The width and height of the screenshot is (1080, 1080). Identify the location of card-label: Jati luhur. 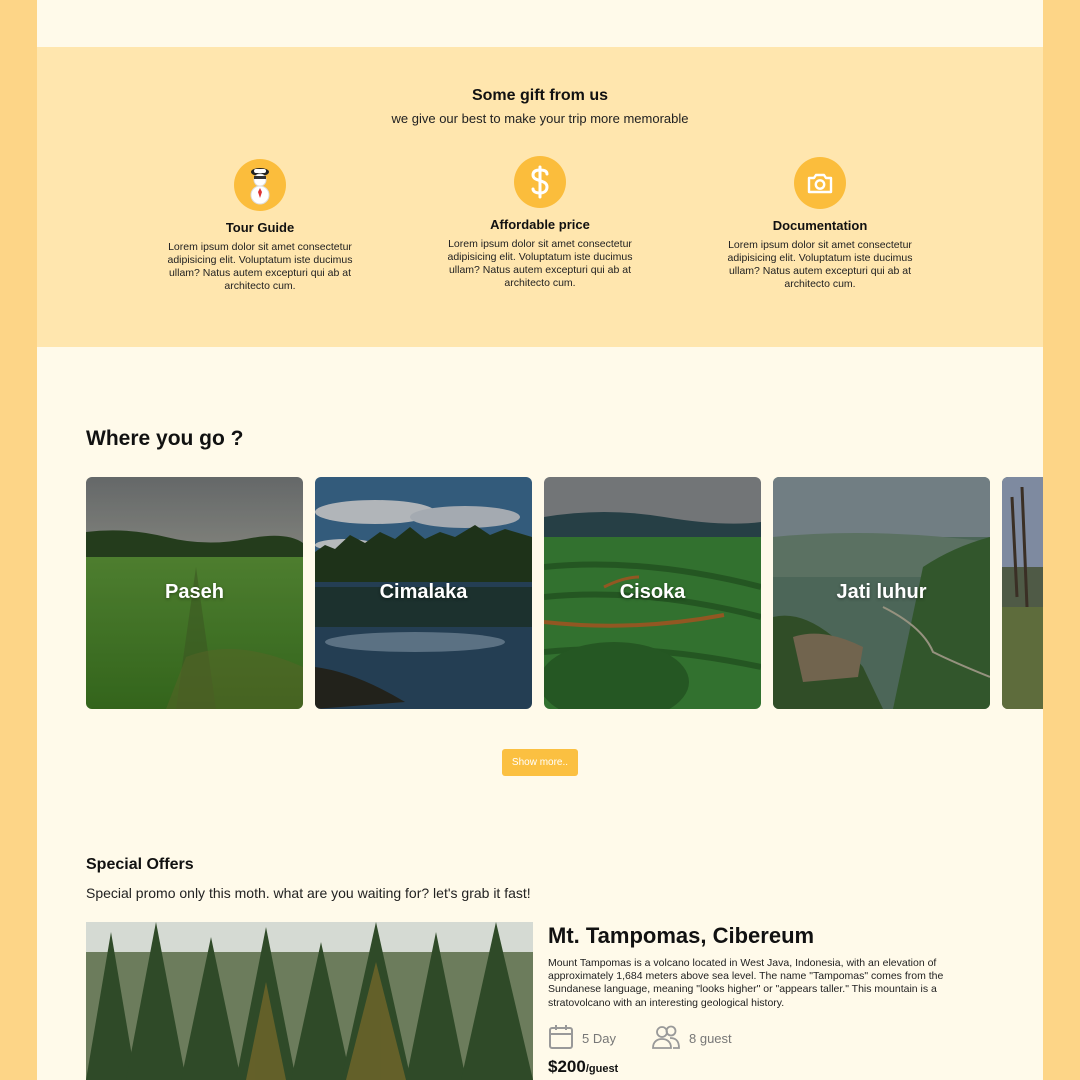
(881, 592).